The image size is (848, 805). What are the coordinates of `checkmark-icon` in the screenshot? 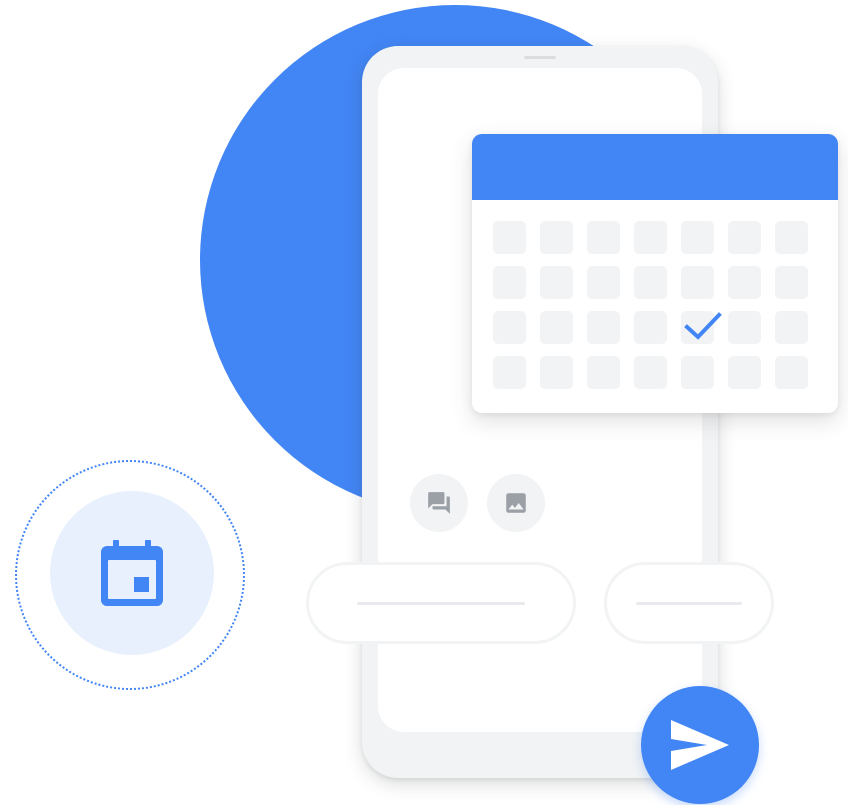 It's located at (703, 326).